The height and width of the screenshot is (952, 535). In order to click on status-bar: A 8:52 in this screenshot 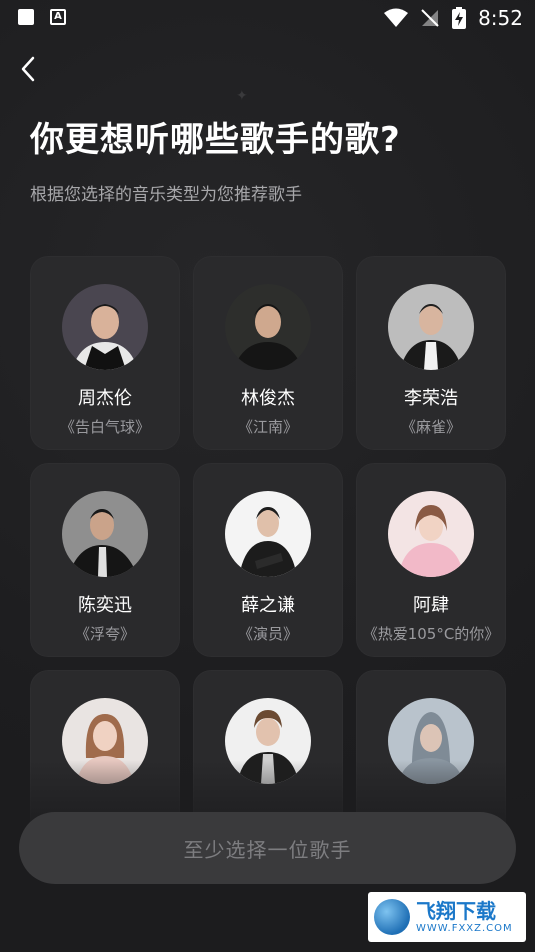, I will do `click(267, 19)`.